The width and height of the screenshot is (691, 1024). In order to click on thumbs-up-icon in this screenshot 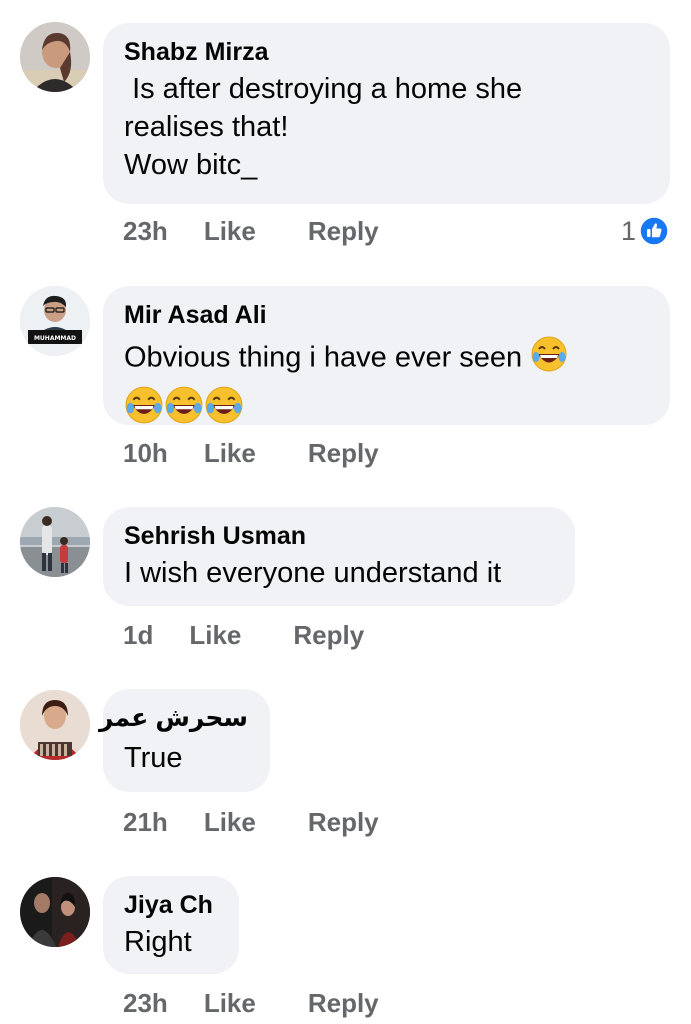, I will do `click(654, 231)`.